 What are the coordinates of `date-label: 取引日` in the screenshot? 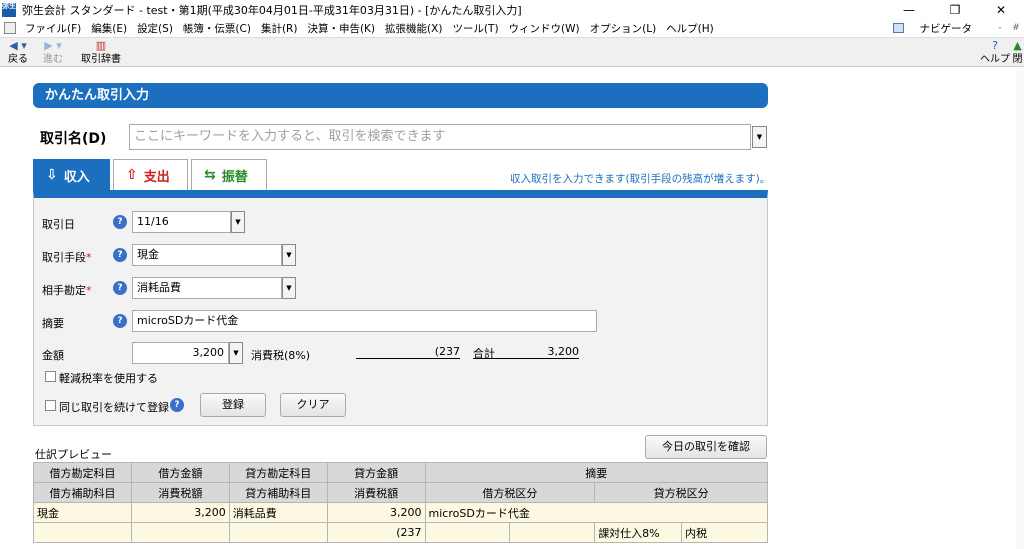 It's located at (58, 224).